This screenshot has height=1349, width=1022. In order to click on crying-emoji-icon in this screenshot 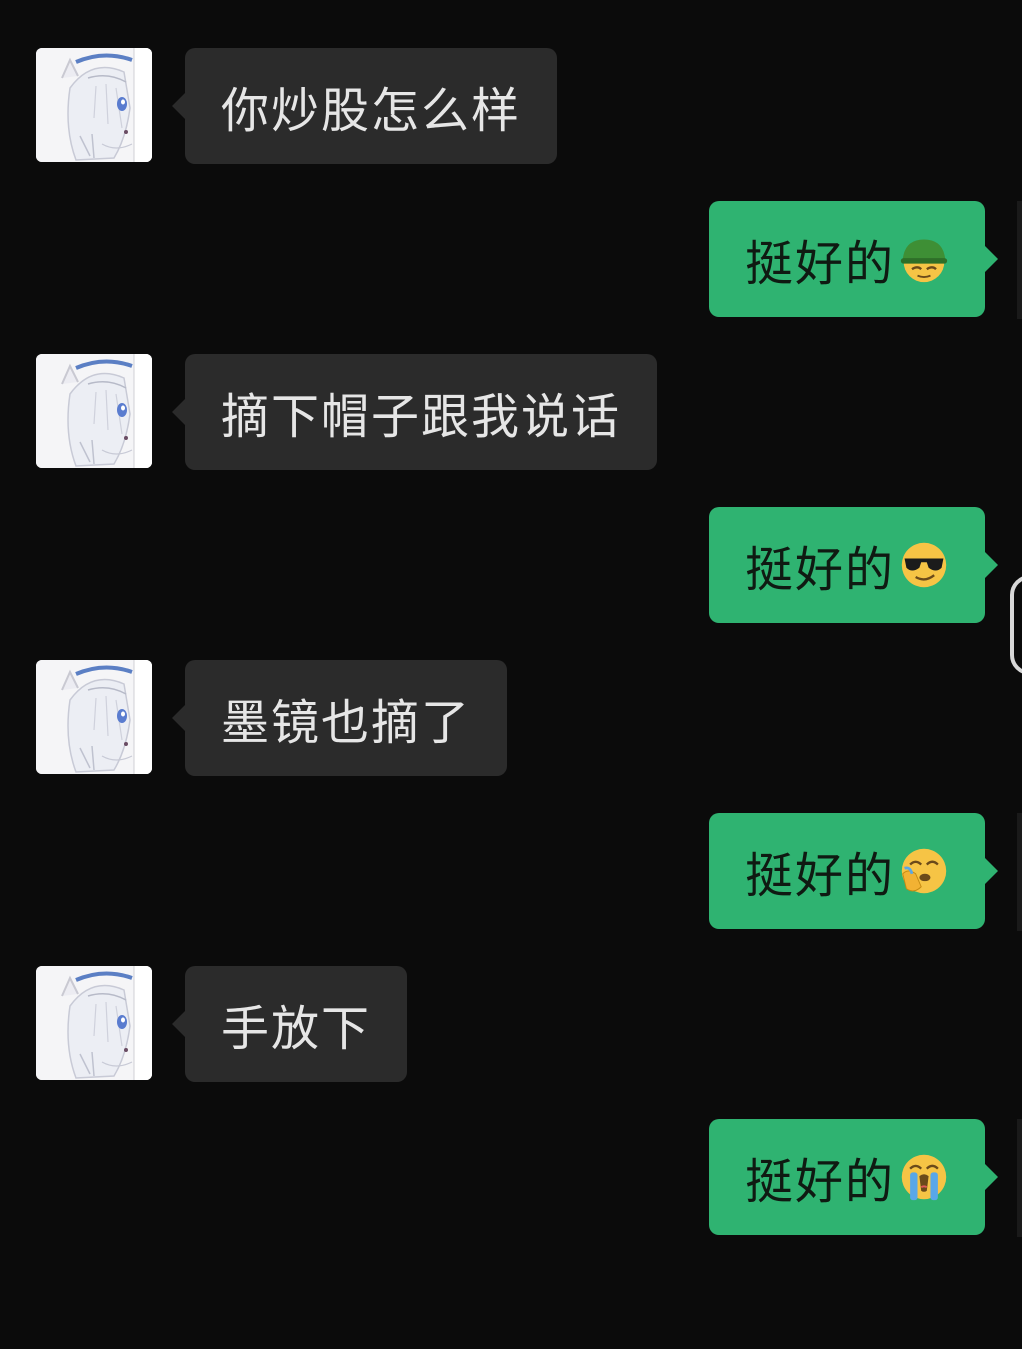, I will do `click(924, 1177)`.